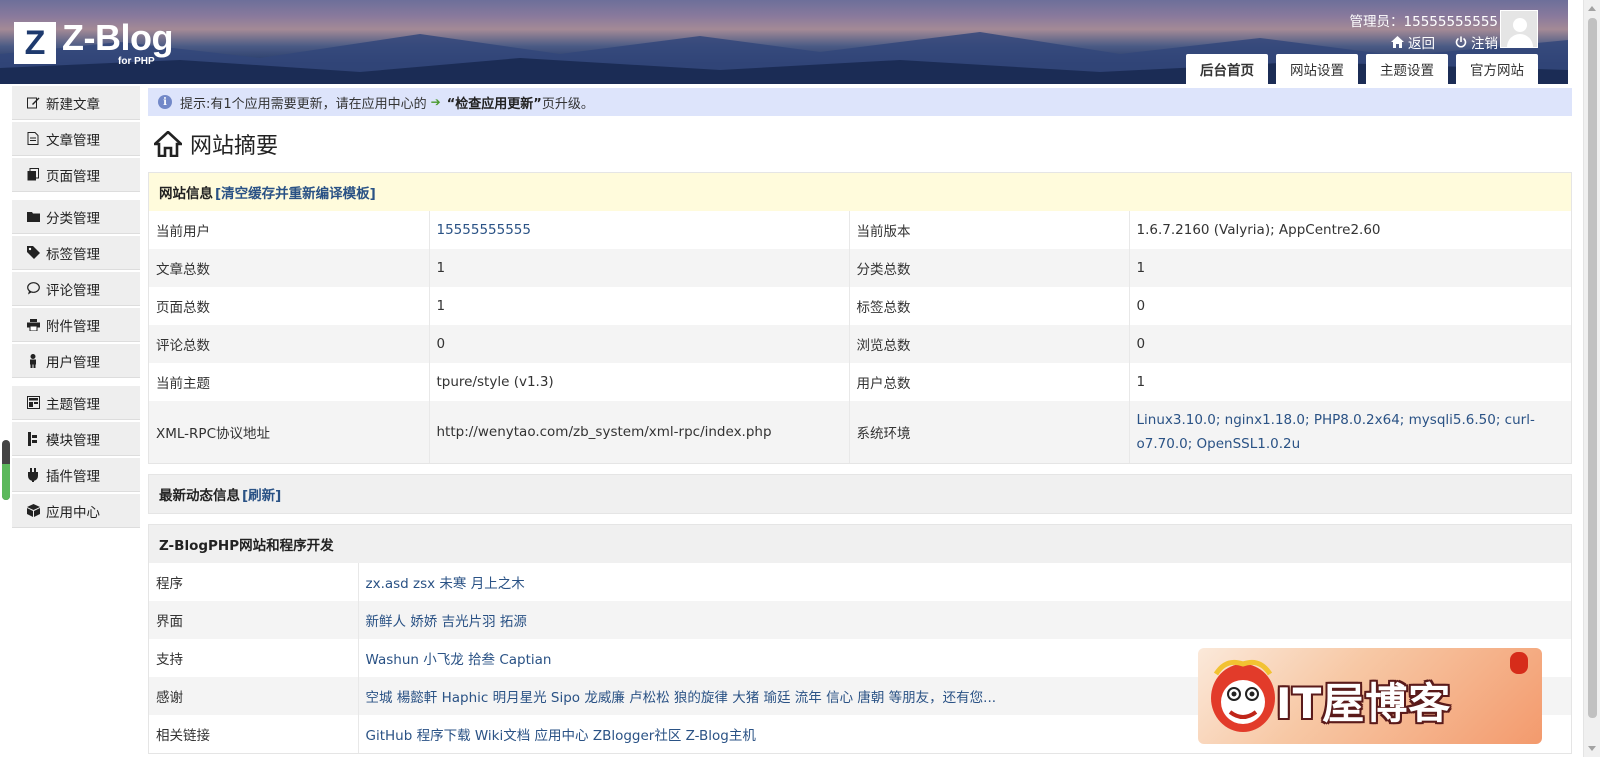  I want to click on table-key: 支持, so click(254, 658).